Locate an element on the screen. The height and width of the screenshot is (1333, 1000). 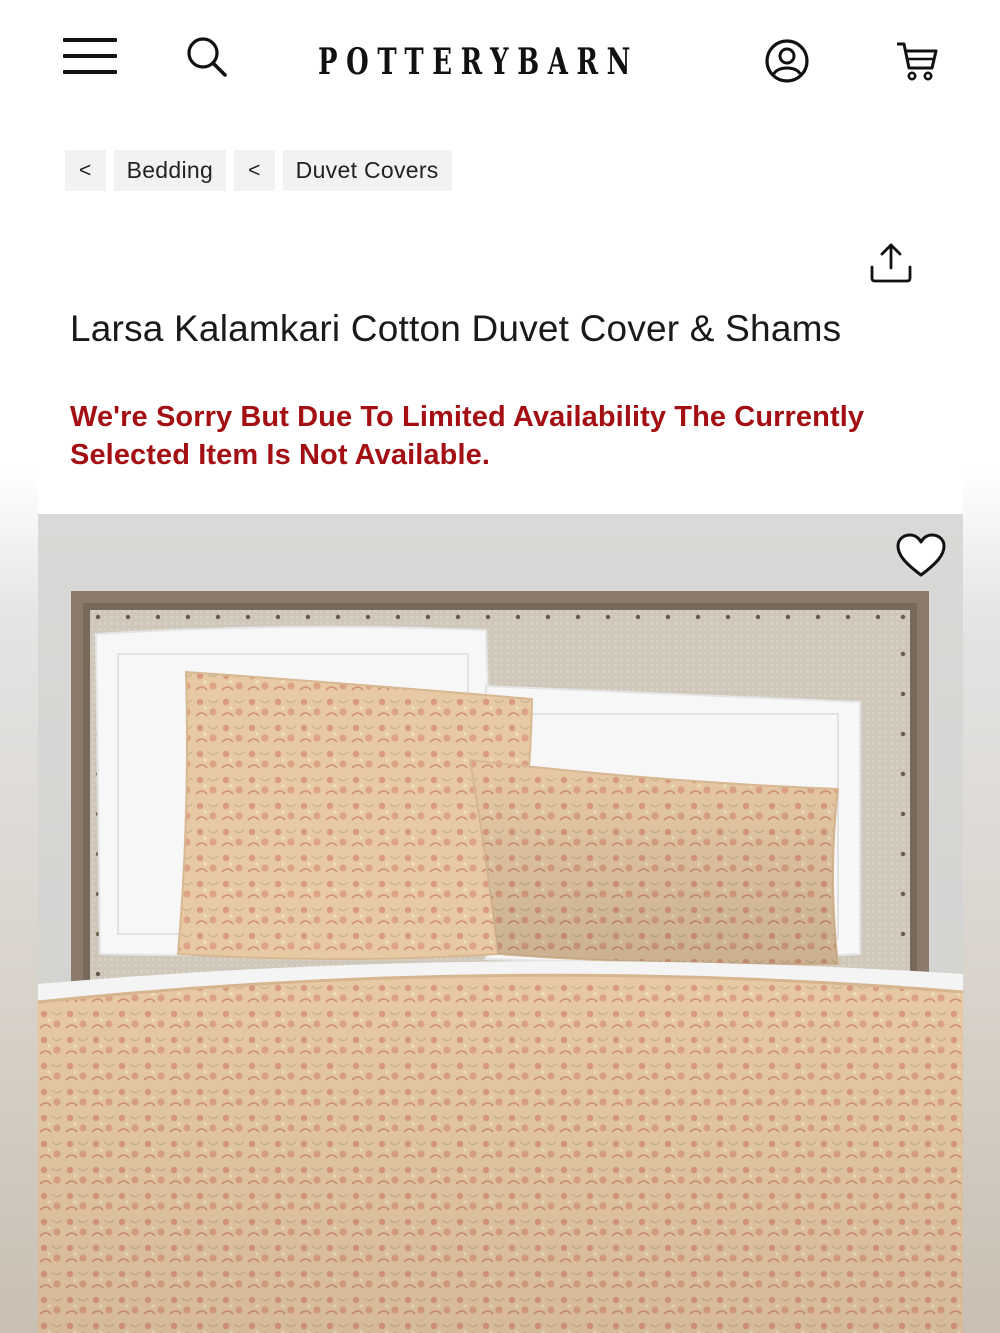
favorite-button is located at coordinates (921, 556).